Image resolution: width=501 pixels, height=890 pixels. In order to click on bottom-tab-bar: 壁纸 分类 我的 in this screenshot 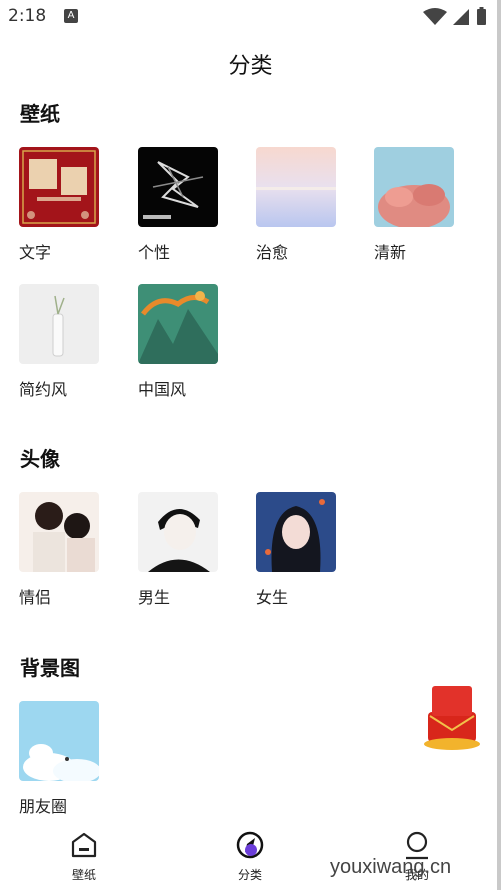, I will do `click(250, 855)`.